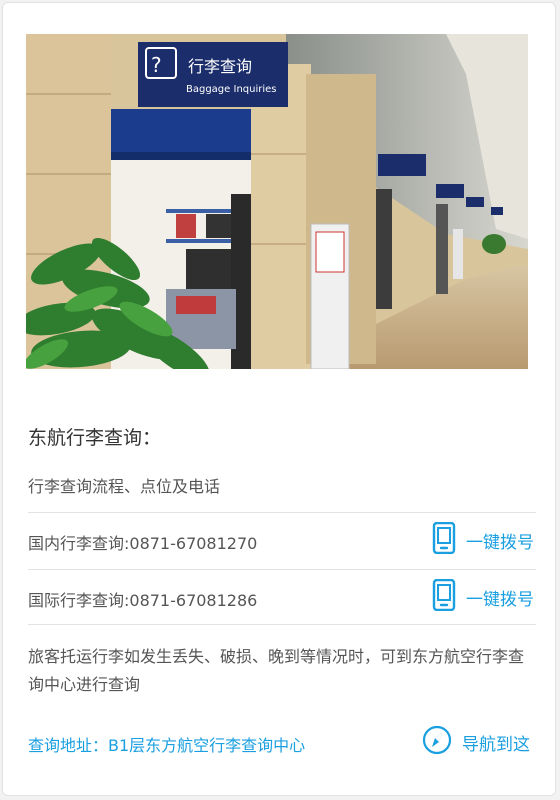 The image size is (560, 800). What do you see at coordinates (95, 438) in the screenshot?
I see `section-title: 东航行李查询：` at bounding box center [95, 438].